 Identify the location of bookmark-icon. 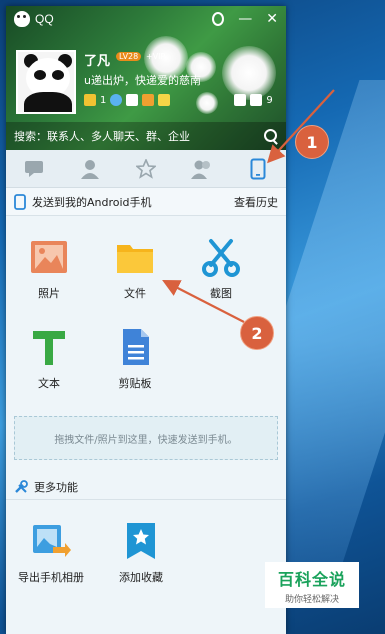
(141, 541).